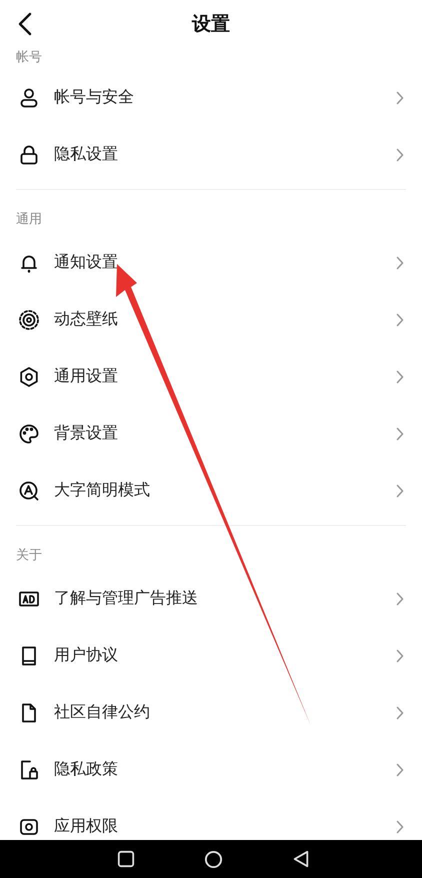 This screenshot has width=422, height=878. I want to click on settings-item: 用户协议, so click(211, 655).